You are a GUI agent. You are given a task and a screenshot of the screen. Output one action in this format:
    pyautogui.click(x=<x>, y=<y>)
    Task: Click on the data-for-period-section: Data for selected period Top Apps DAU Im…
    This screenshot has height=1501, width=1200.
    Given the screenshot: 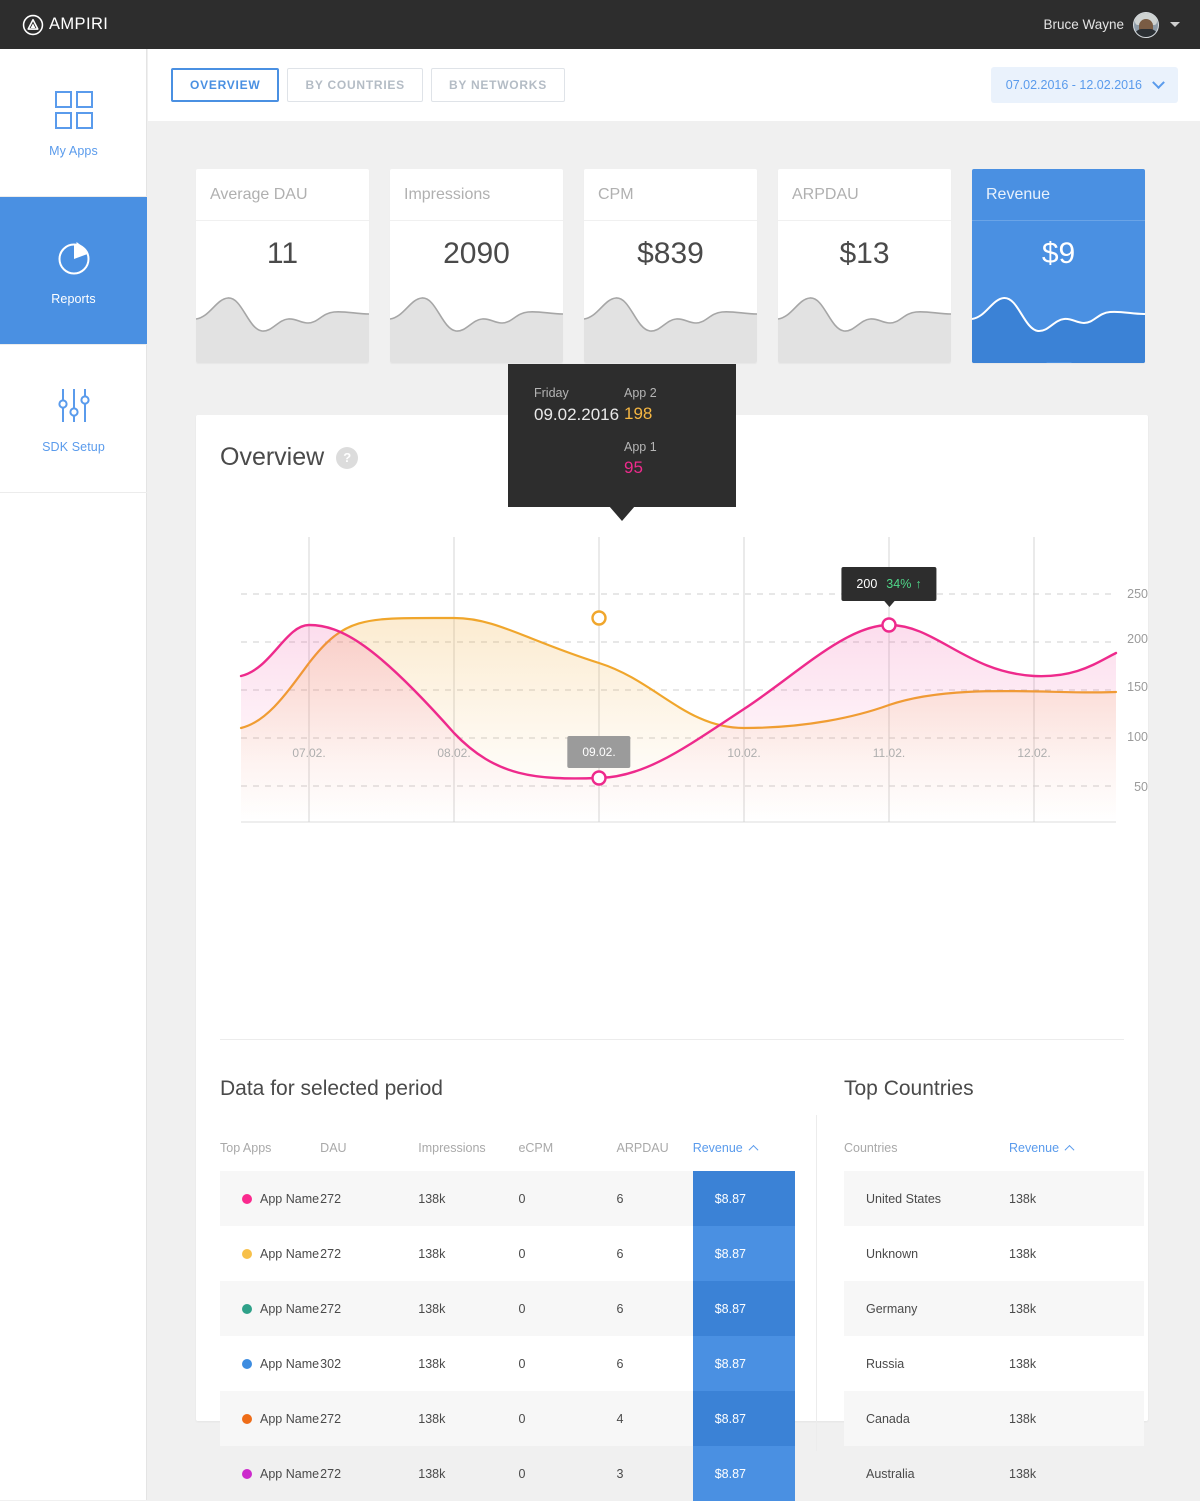 What is the action you would take?
    pyautogui.click(x=507, y=1289)
    